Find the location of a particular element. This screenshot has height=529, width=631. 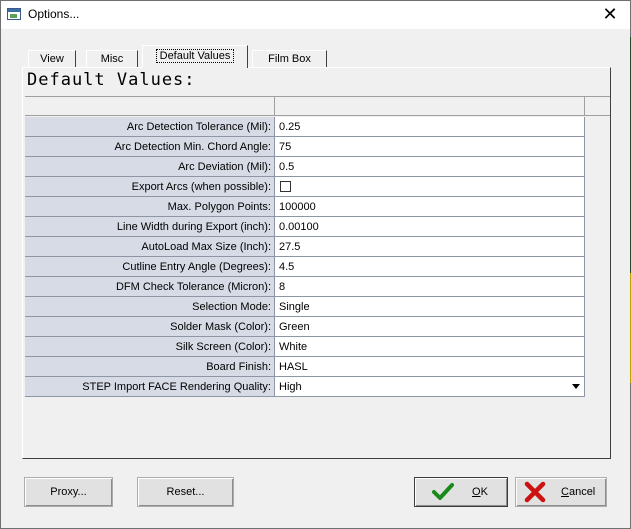

app-icon is located at coordinates (14, 14).